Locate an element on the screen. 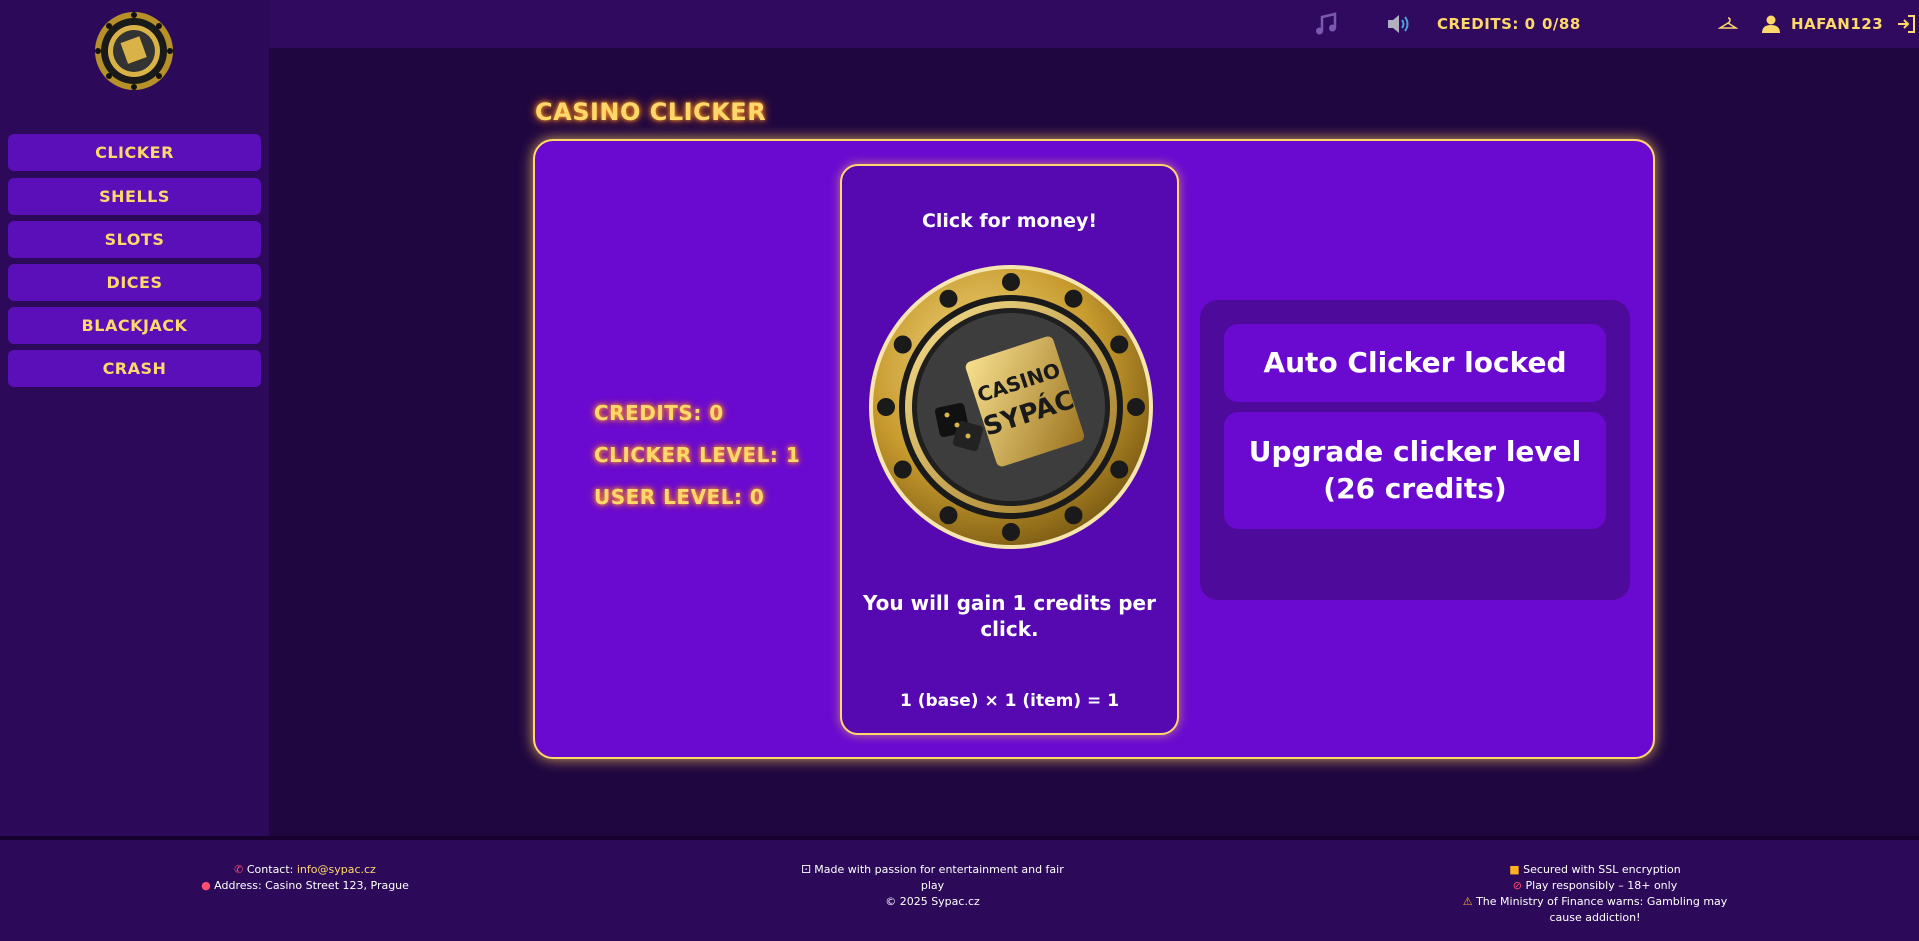 This screenshot has width=1919, height=941. logout-icon is located at coordinates (1906, 24).